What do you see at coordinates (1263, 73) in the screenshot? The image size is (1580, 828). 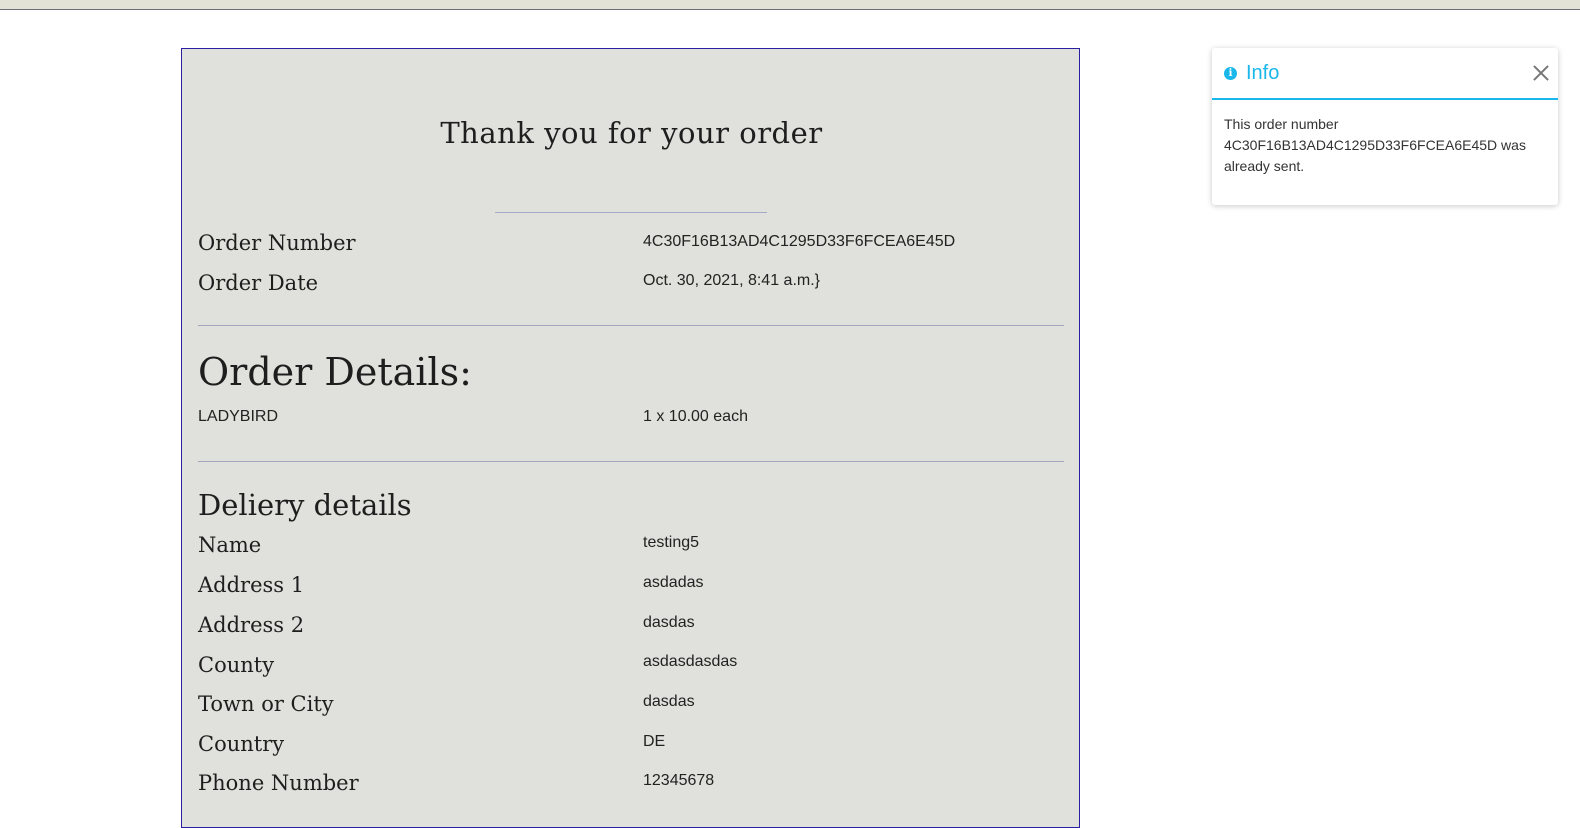 I see `toast-title: Info` at bounding box center [1263, 73].